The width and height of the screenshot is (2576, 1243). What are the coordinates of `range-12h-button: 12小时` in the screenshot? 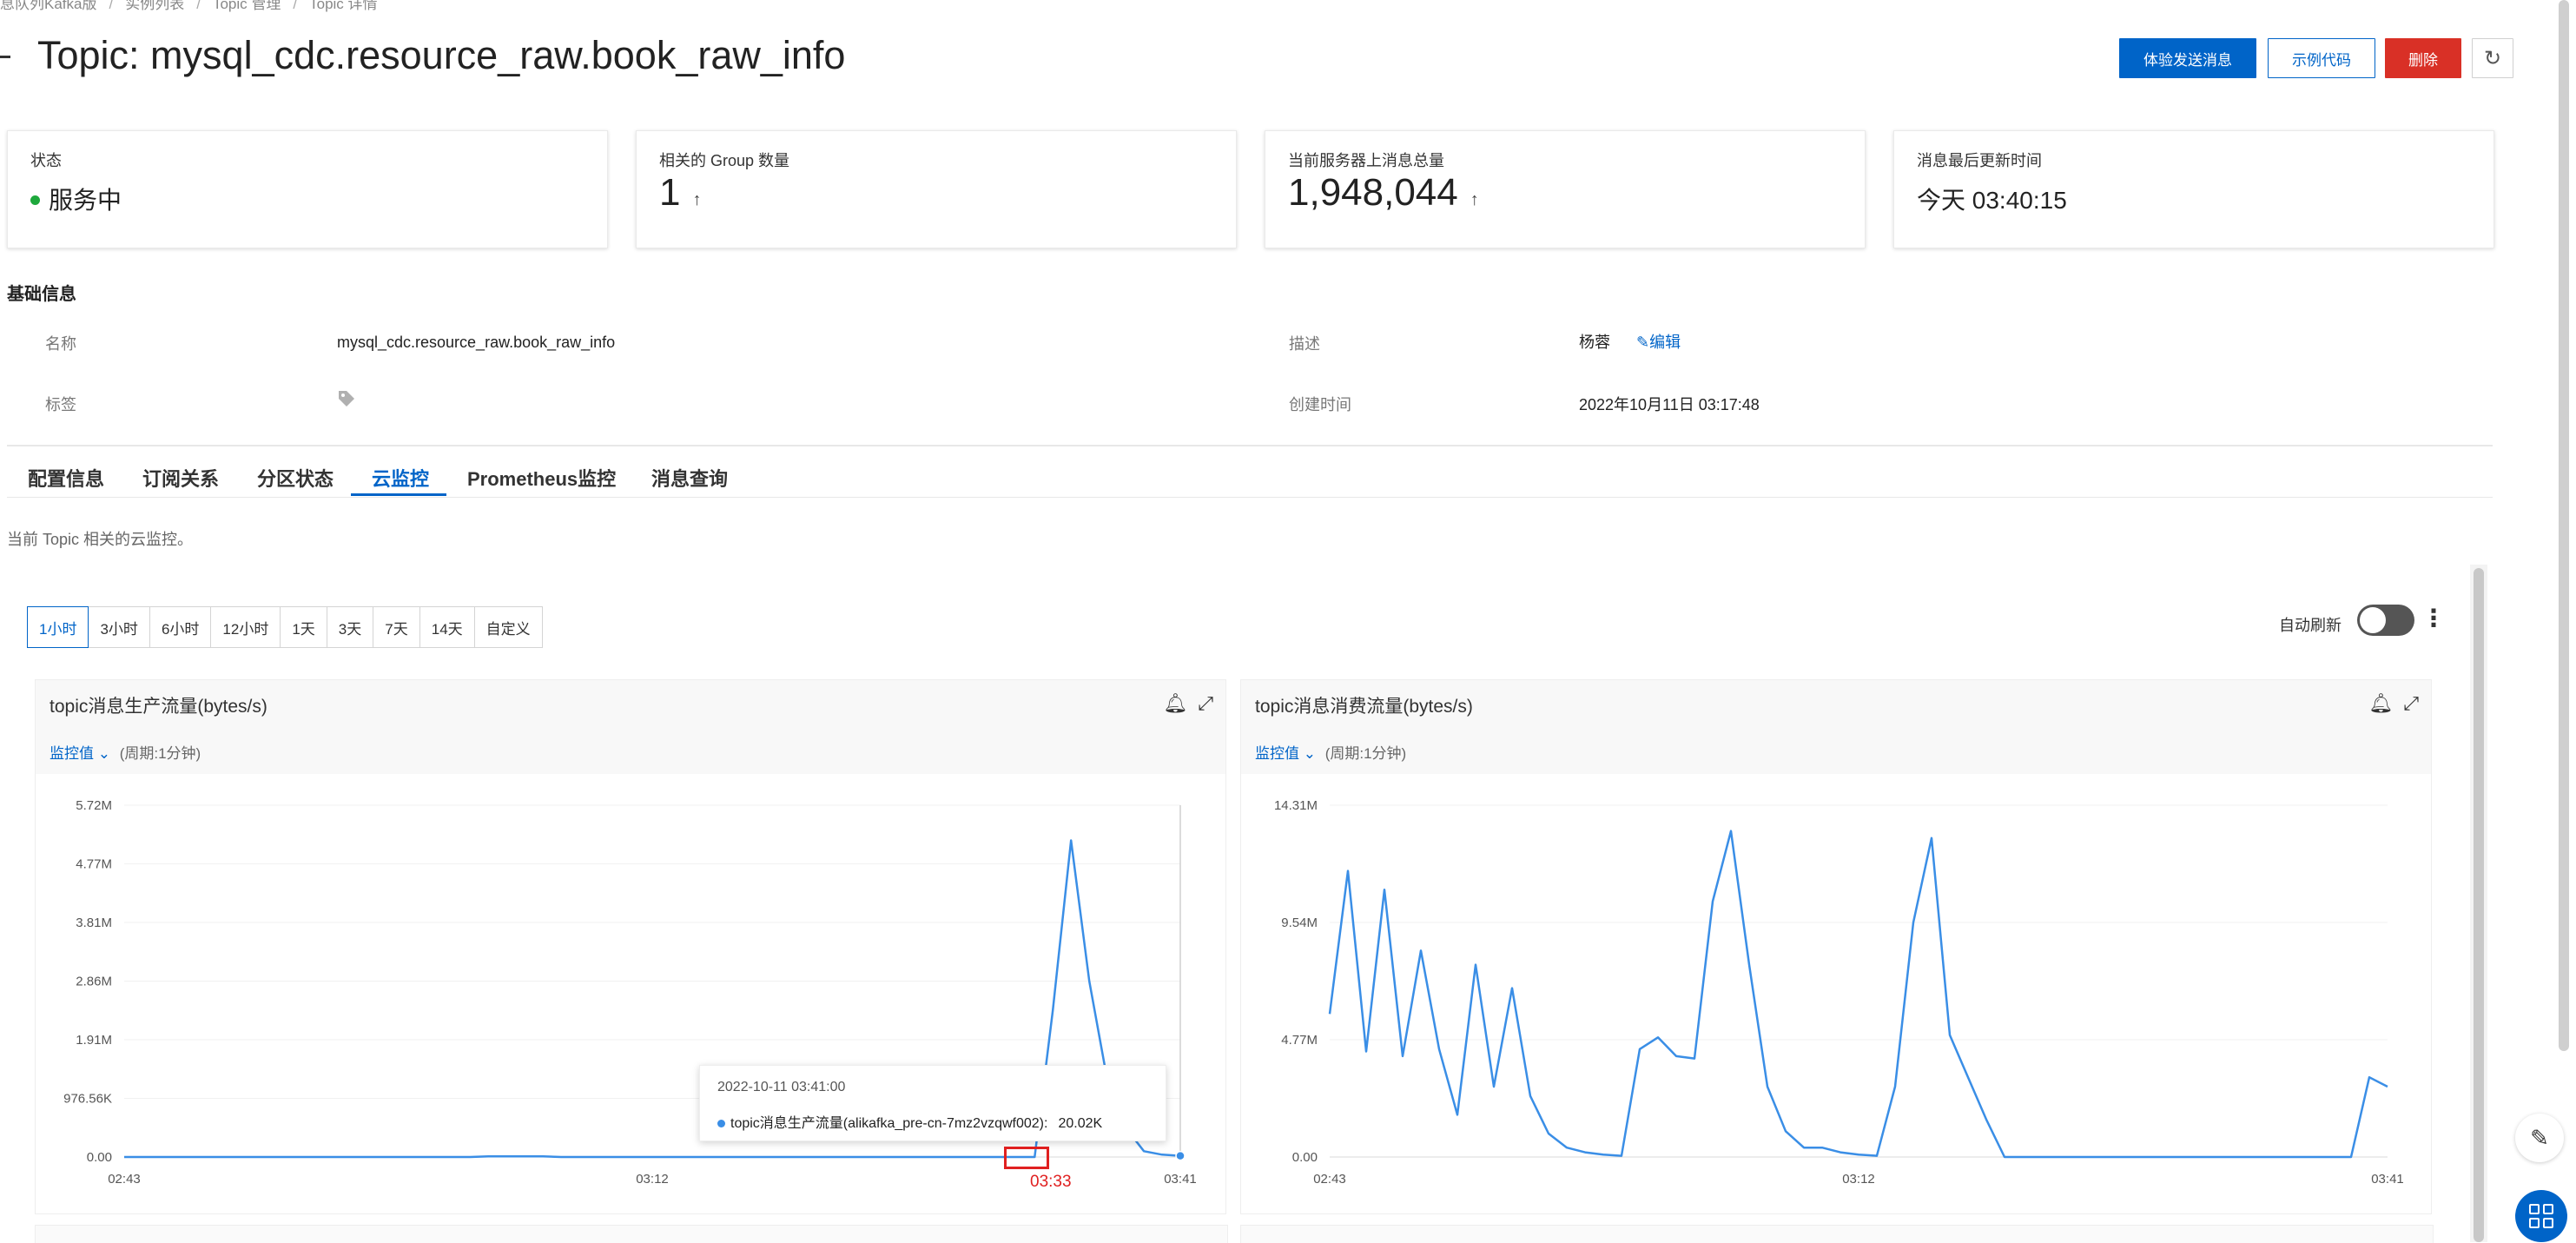 It's located at (245, 627).